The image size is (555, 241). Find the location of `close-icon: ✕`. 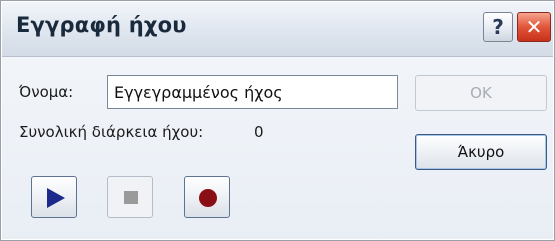

close-icon: ✕ is located at coordinates (534, 27).